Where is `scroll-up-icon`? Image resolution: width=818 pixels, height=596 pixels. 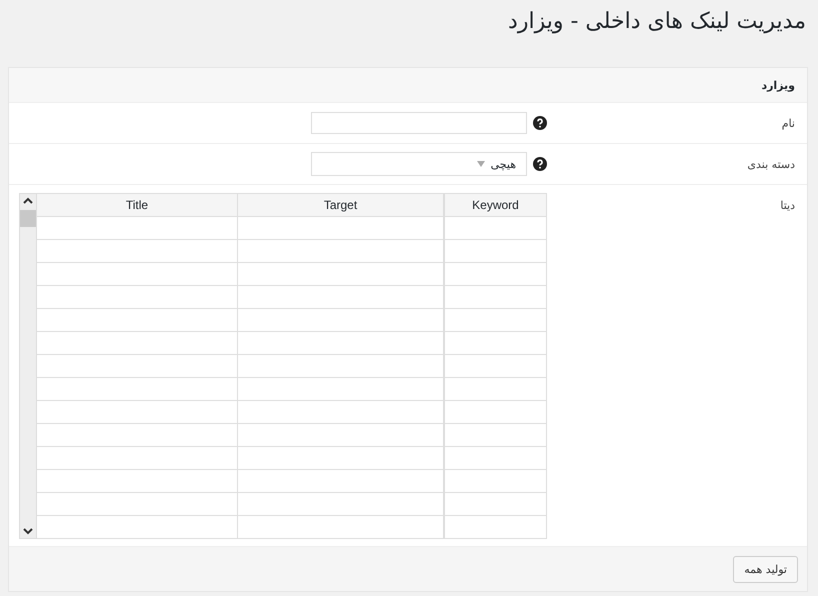 scroll-up-icon is located at coordinates (27, 201).